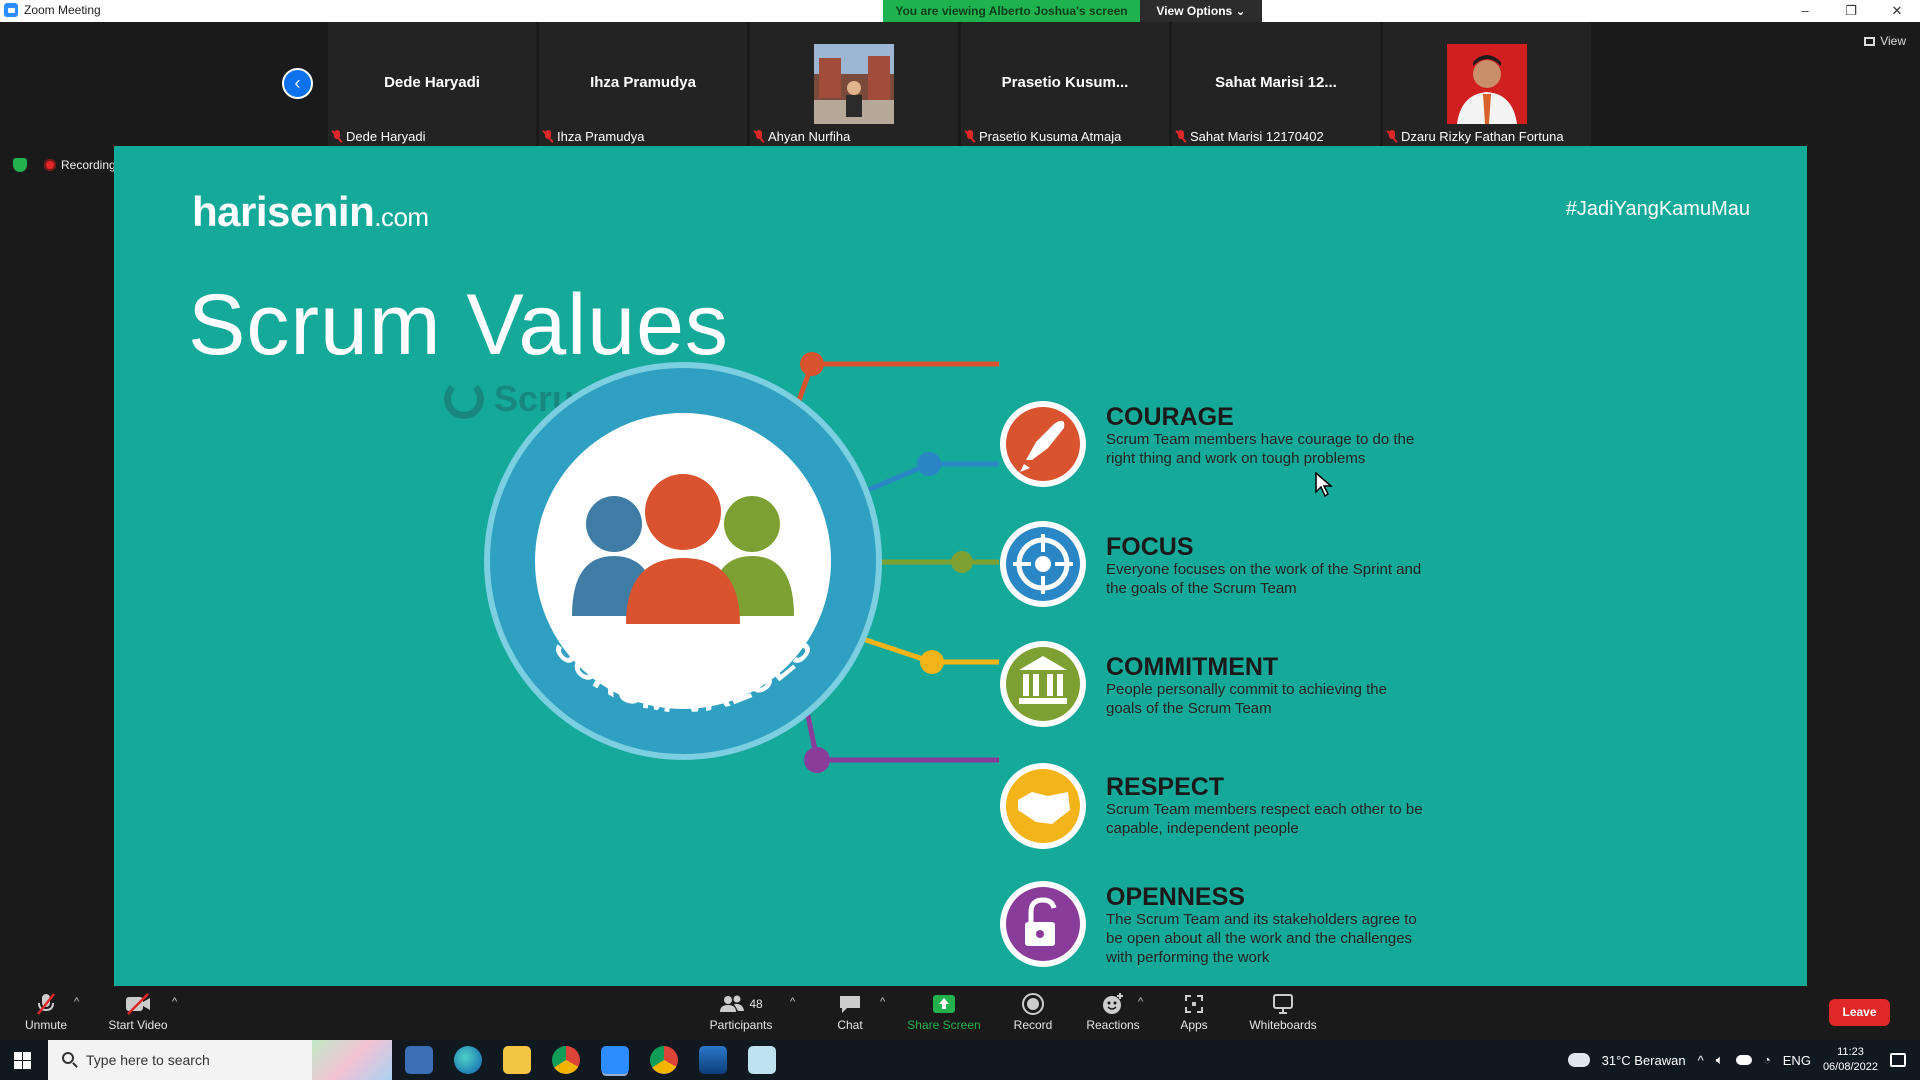 This screenshot has width=1920, height=1080. I want to click on weather-text: 31°C Berawan, so click(1644, 1060).